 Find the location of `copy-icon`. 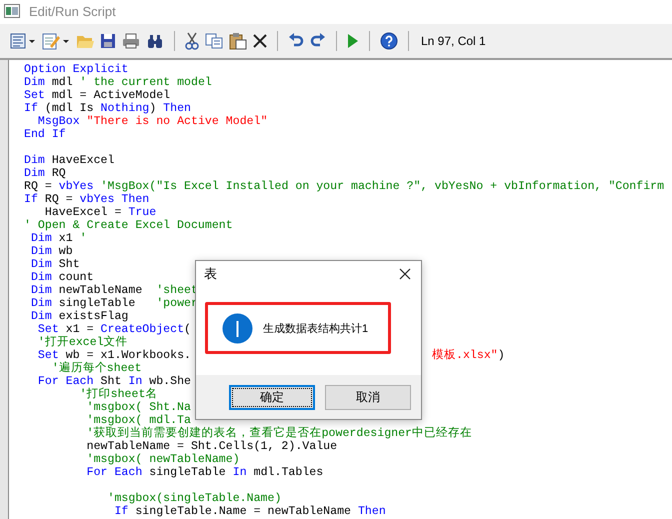

copy-icon is located at coordinates (214, 41).